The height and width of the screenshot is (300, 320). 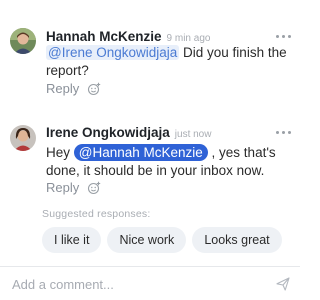 What do you see at coordinates (147, 240) in the screenshot?
I see `suggestion-chip: Nice work` at bounding box center [147, 240].